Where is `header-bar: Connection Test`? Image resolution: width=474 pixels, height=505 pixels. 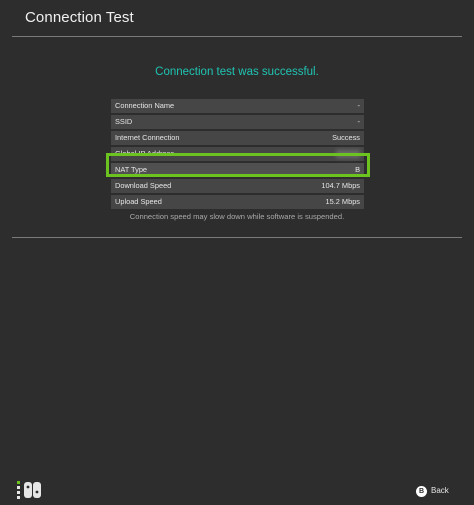
header-bar: Connection Test is located at coordinates (237, 18).